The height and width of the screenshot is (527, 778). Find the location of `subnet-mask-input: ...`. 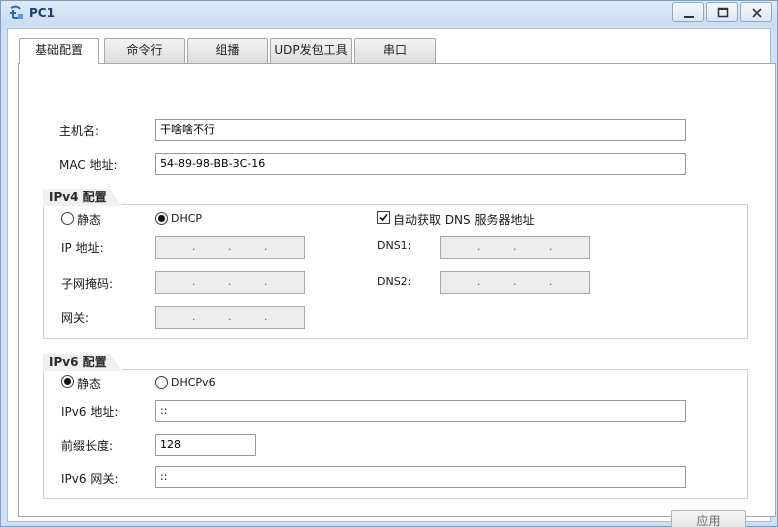

subnet-mask-input: ... is located at coordinates (230, 282).